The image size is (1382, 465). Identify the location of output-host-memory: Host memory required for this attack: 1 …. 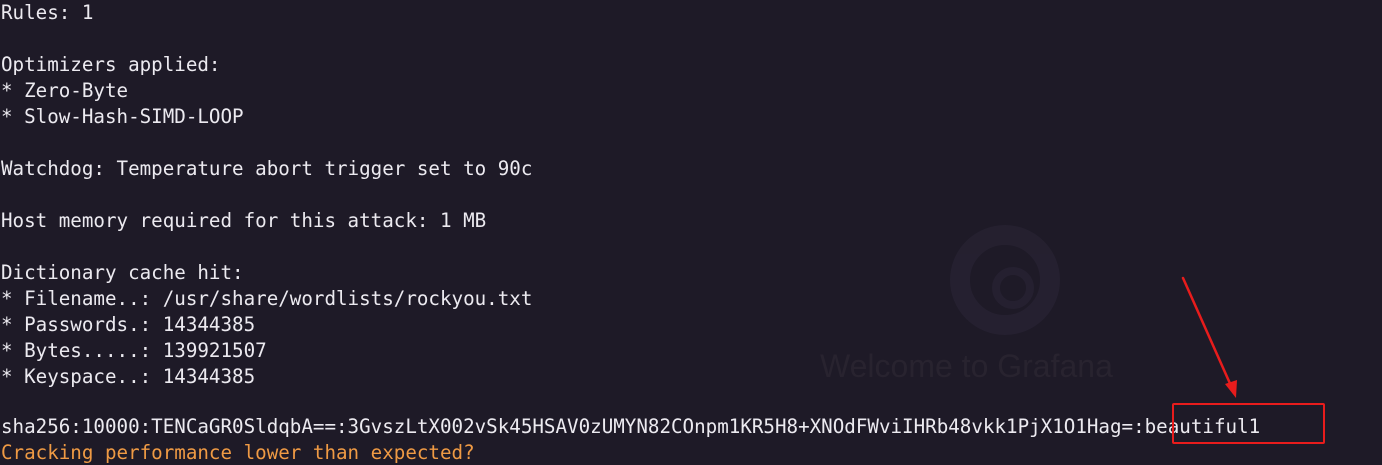
(244, 220).